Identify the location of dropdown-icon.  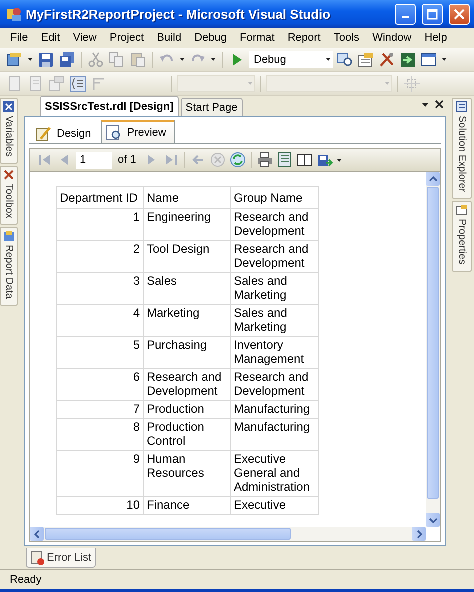
(425, 104).